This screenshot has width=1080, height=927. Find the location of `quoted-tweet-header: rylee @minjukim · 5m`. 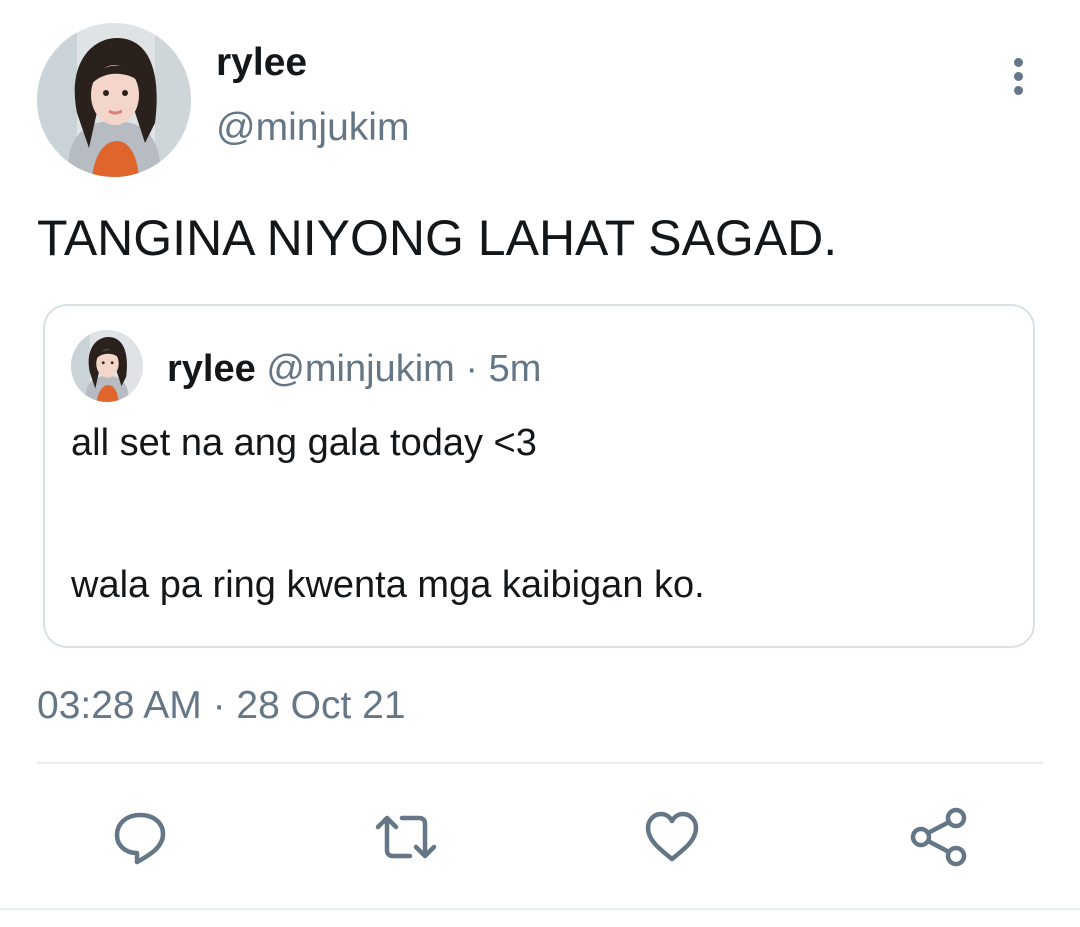

quoted-tweet-header: rylee @minjukim · 5m is located at coordinates (354, 369).